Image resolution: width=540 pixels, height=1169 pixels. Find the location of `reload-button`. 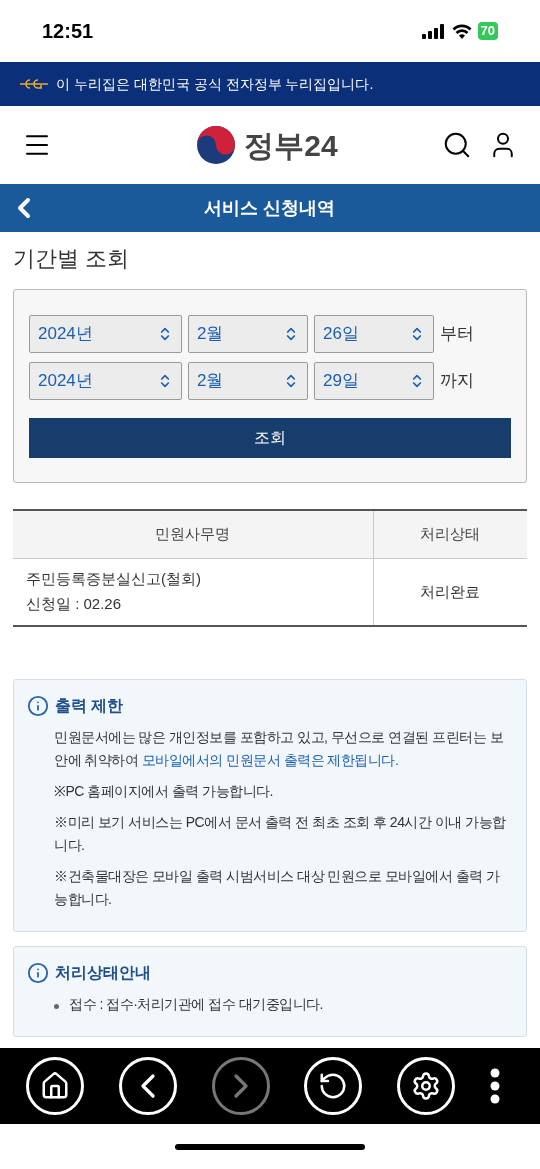

reload-button is located at coordinates (333, 1086).